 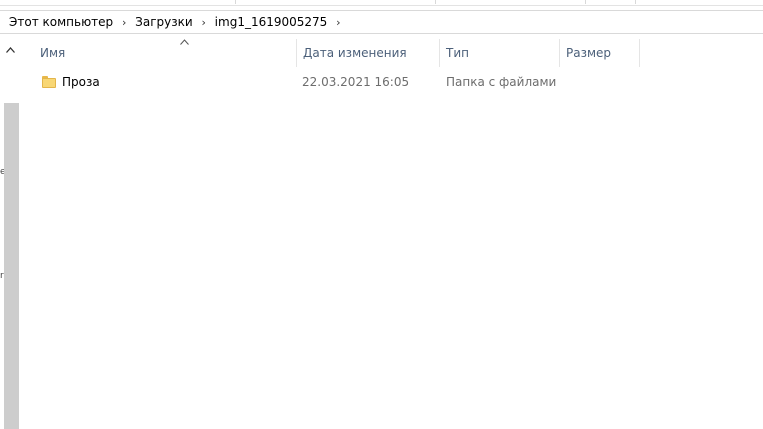 What do you see at coordinates (11, 266) in the screenshot?
I see `nav-scrollbar` at bounding box center [11, 266].